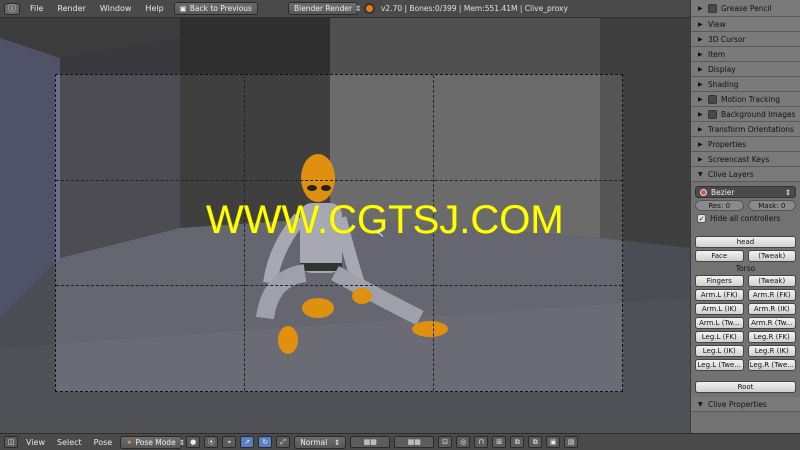  I want to click on arm-l-fk-button: Arm.L (FK), so click(719, 295).